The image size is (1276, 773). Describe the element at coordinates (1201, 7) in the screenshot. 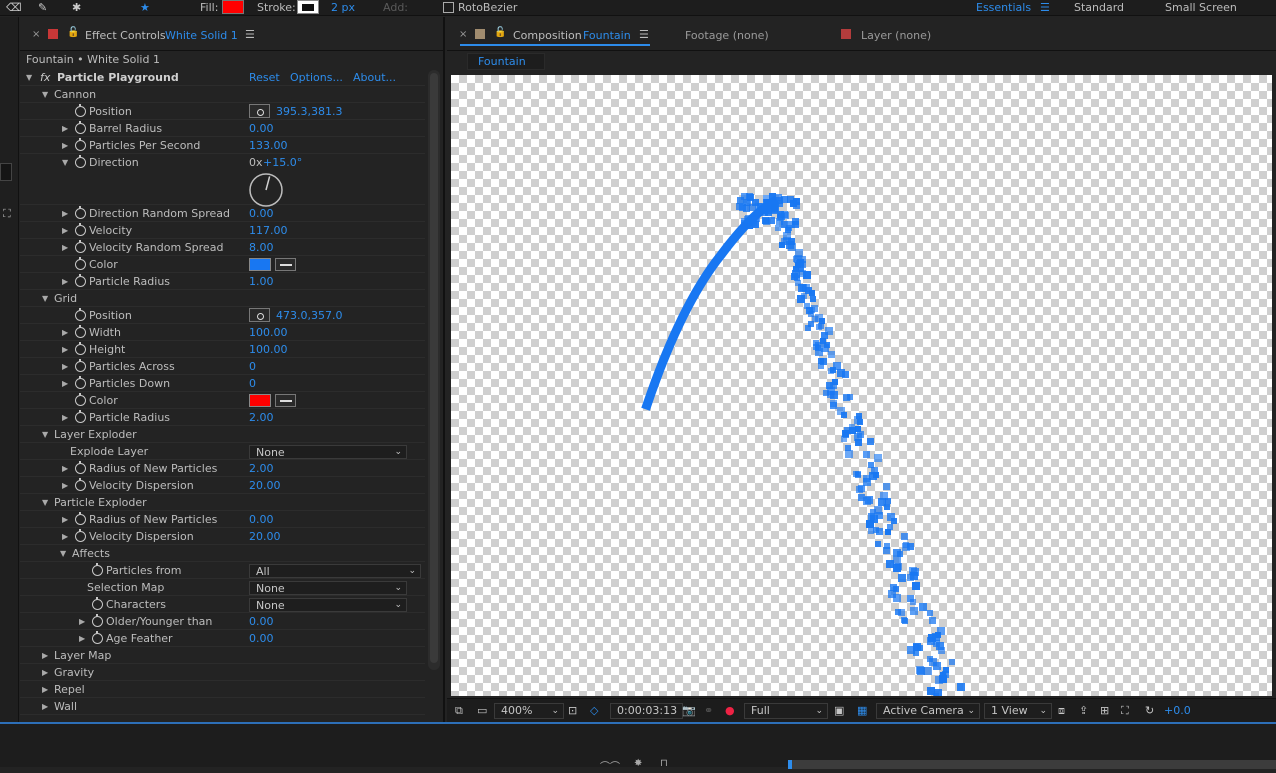

I see `workspace-small-screen: Small Screen` at that location.